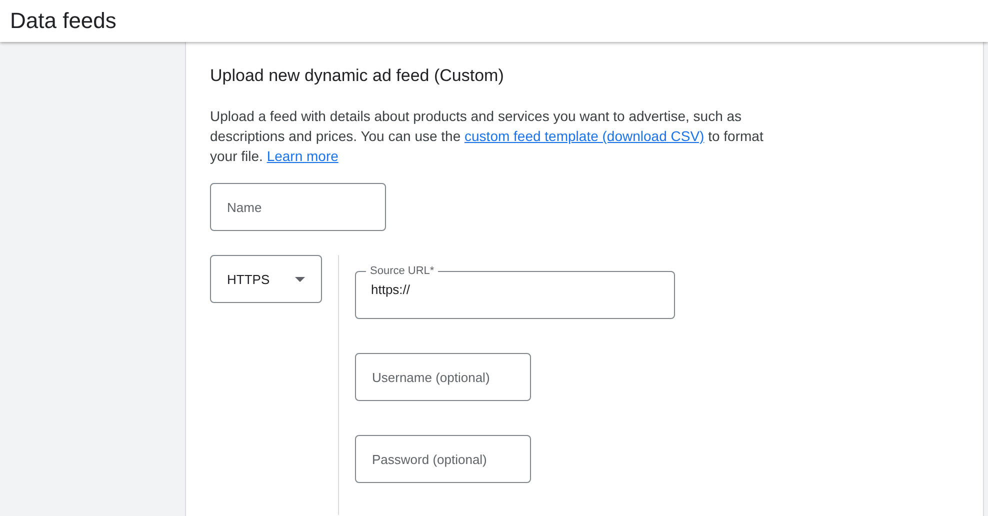  I want to click on name-field: Name, so click(298, 207).